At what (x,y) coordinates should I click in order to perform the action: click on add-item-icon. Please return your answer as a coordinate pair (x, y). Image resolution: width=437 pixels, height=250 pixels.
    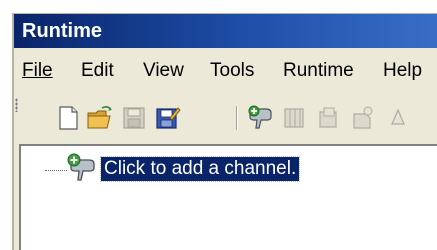
    Looking at the image, I should click on (328, 117).